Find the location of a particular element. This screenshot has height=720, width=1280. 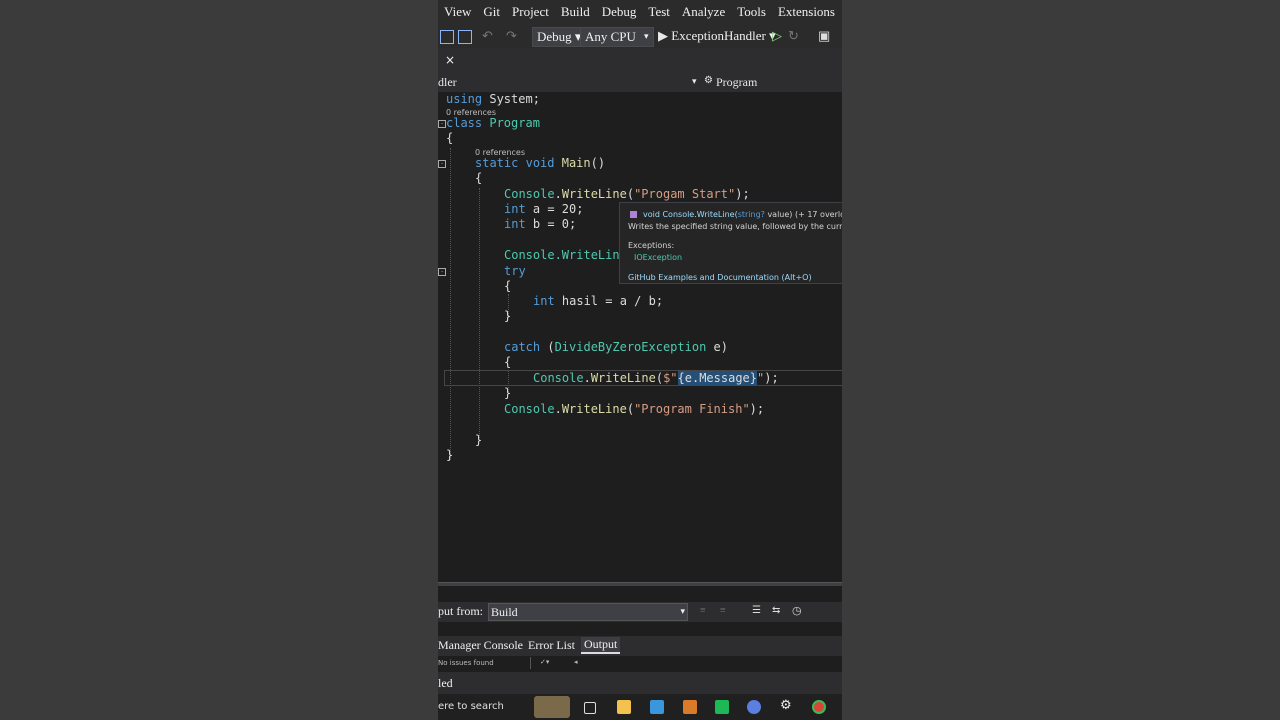

code-line-try: try is located at coordinates (515, 271).